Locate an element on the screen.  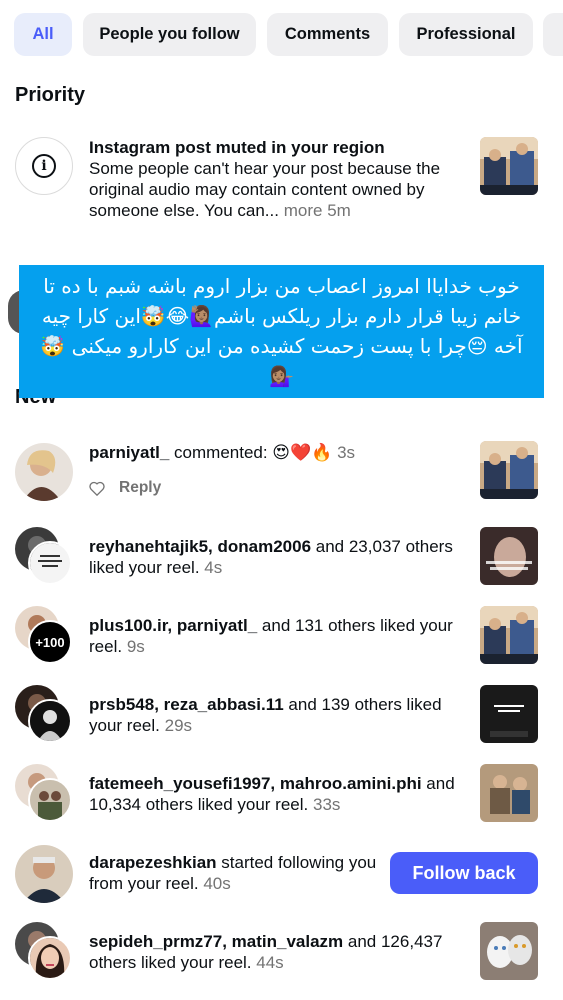
plus100-badge: +100 is located at coordinates (50, 642).